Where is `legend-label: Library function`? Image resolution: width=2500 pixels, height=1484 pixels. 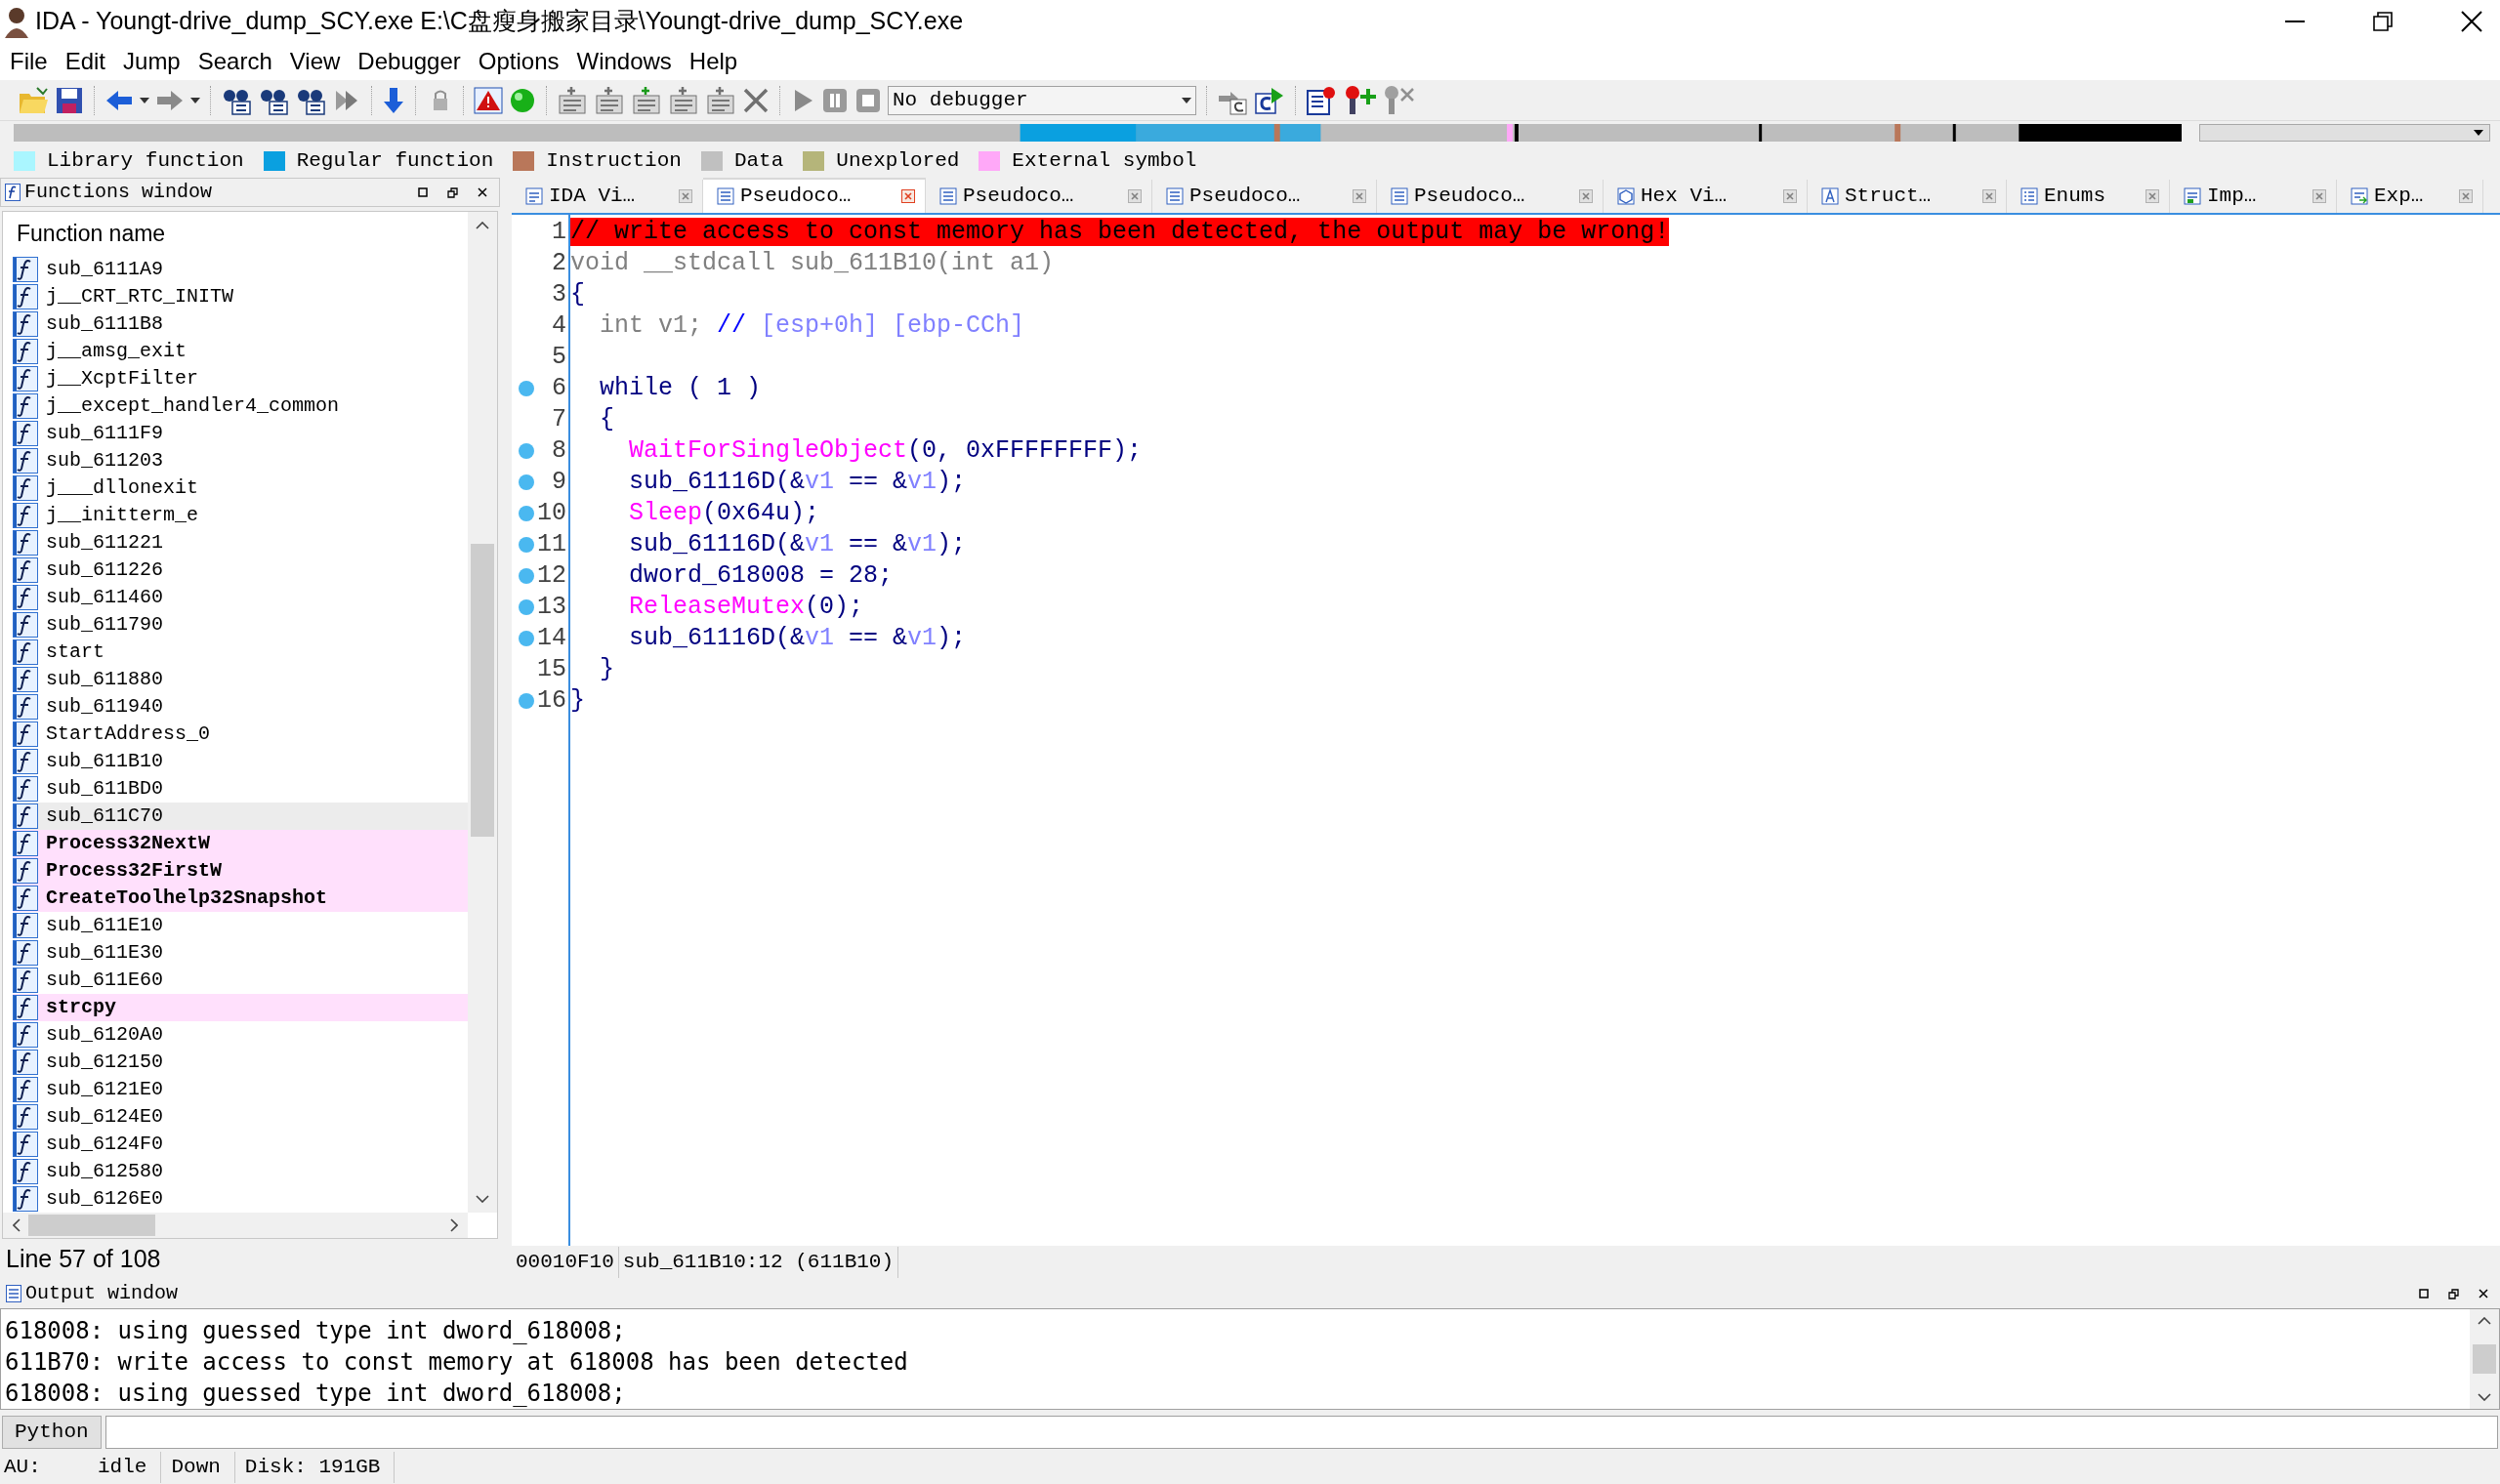
legend-label: Library function is located at coordinates (145, 162).